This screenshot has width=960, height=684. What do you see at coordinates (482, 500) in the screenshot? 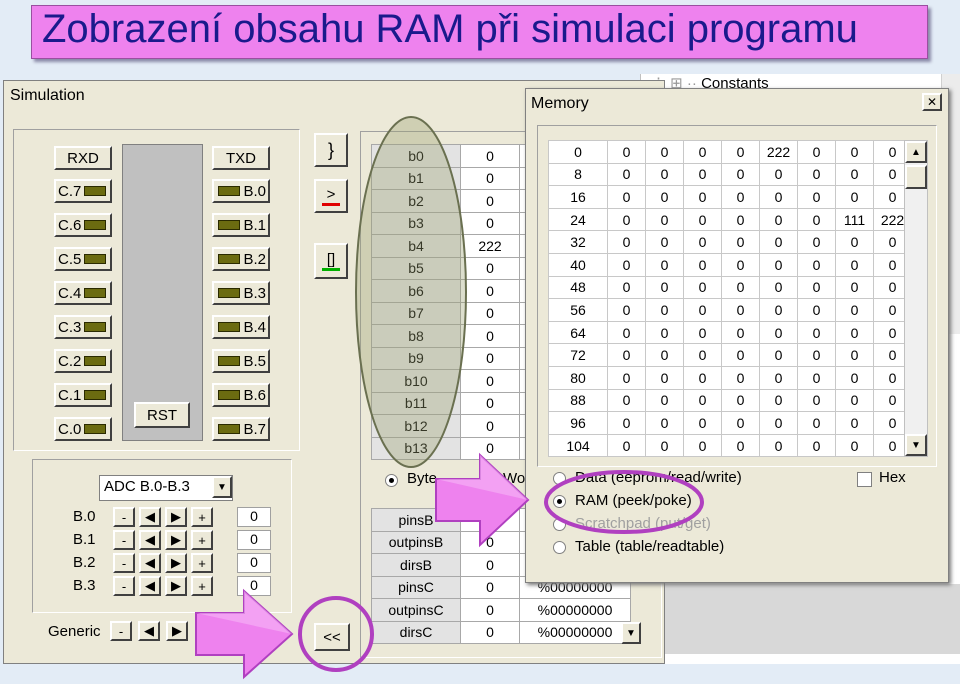
I see `arrow-to-ram-option` at bounding box center [482, 500].